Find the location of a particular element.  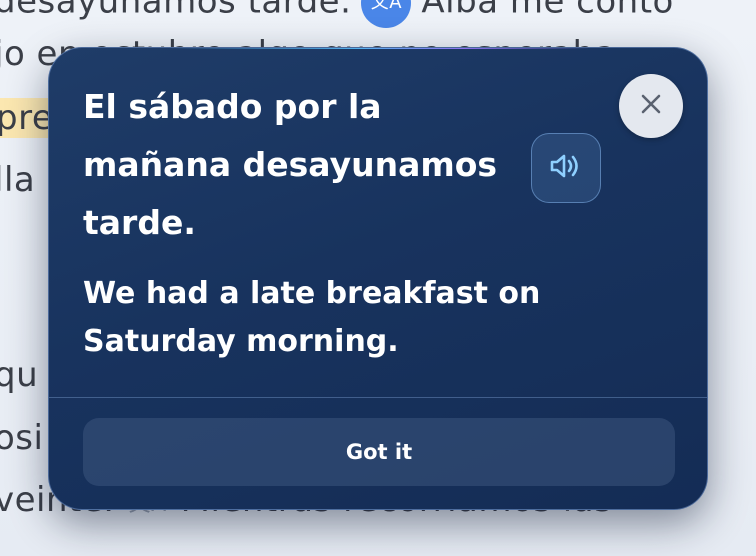

reading-text: Alba me contó is located at coordinates (547, 11).